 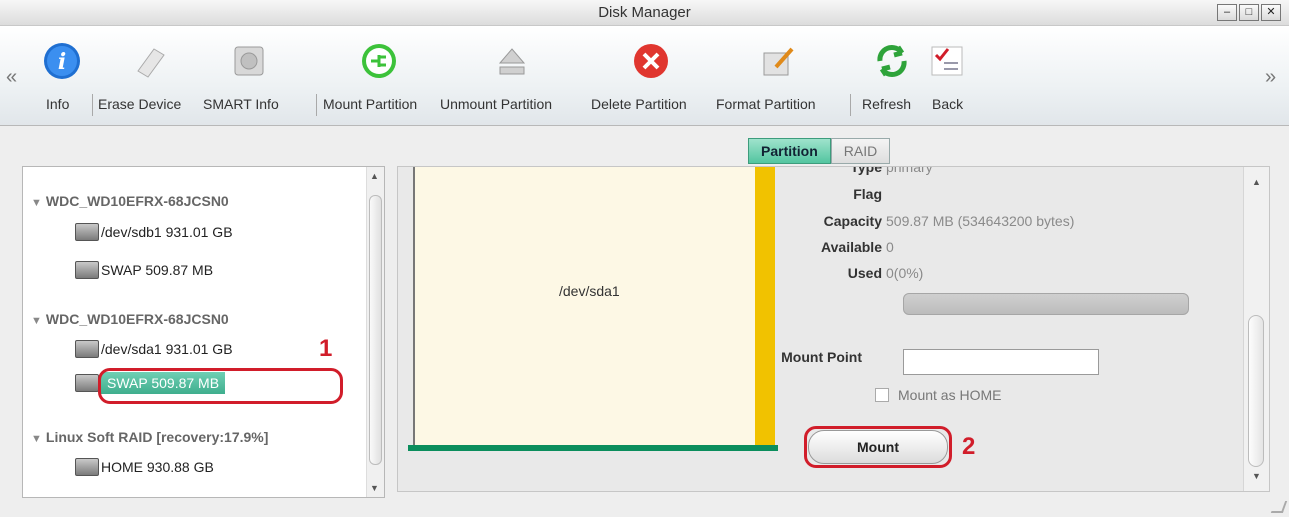 I want to click on mount-as-home-checkbox, so click(x=882, y=395).